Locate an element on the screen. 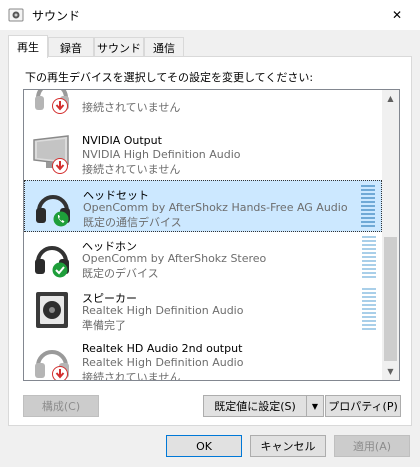 This screenshot has width=420, height=467. vertical-scrollbar: ▲ ▼ is located at coordinates (390, 235).